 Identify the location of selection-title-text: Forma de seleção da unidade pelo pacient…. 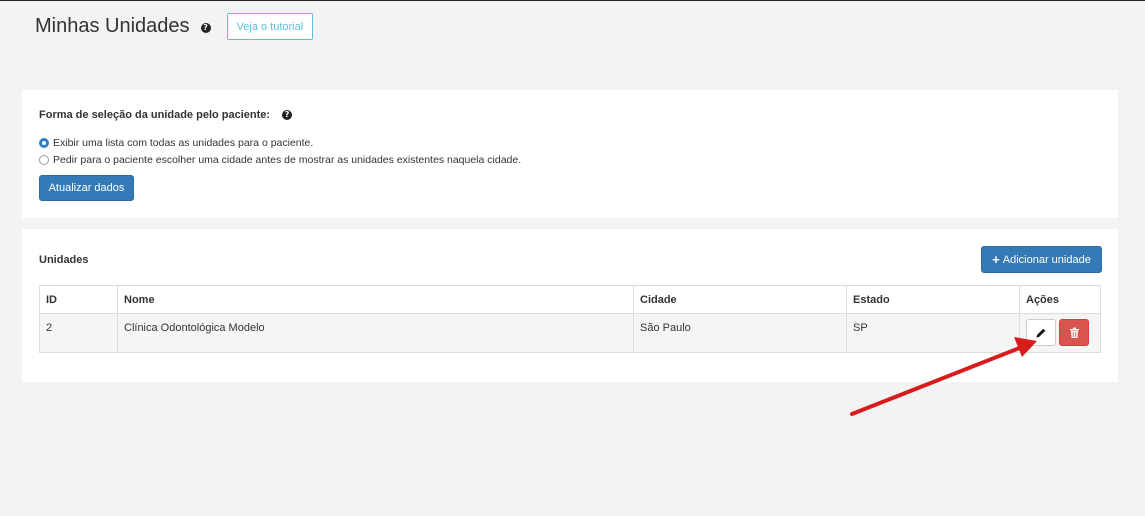
(155, 115).